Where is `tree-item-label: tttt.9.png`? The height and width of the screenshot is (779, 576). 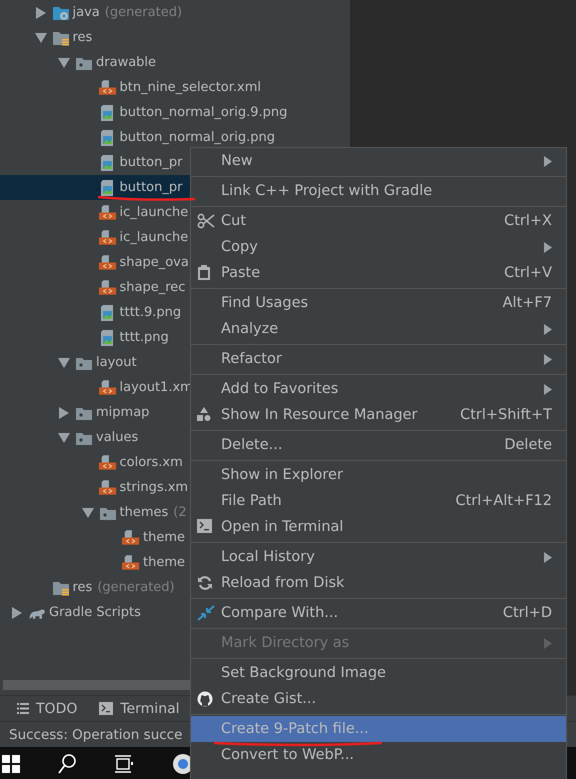
tree-item-label: tttt.9.png is located at coordinates (151, 312).